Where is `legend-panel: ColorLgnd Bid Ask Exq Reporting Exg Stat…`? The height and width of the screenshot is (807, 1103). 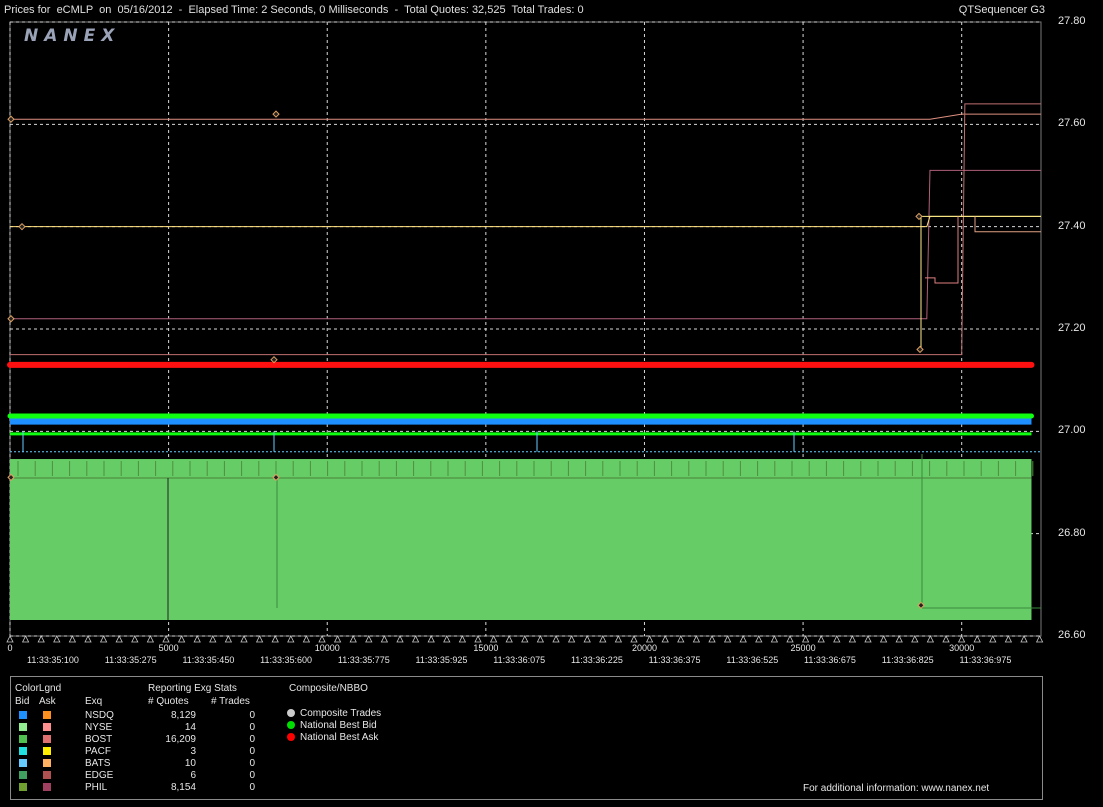
legend-panel: ColorLgnd Bid Ask Exq Reporting Exg Stat… is located at coordinates (526, 738).